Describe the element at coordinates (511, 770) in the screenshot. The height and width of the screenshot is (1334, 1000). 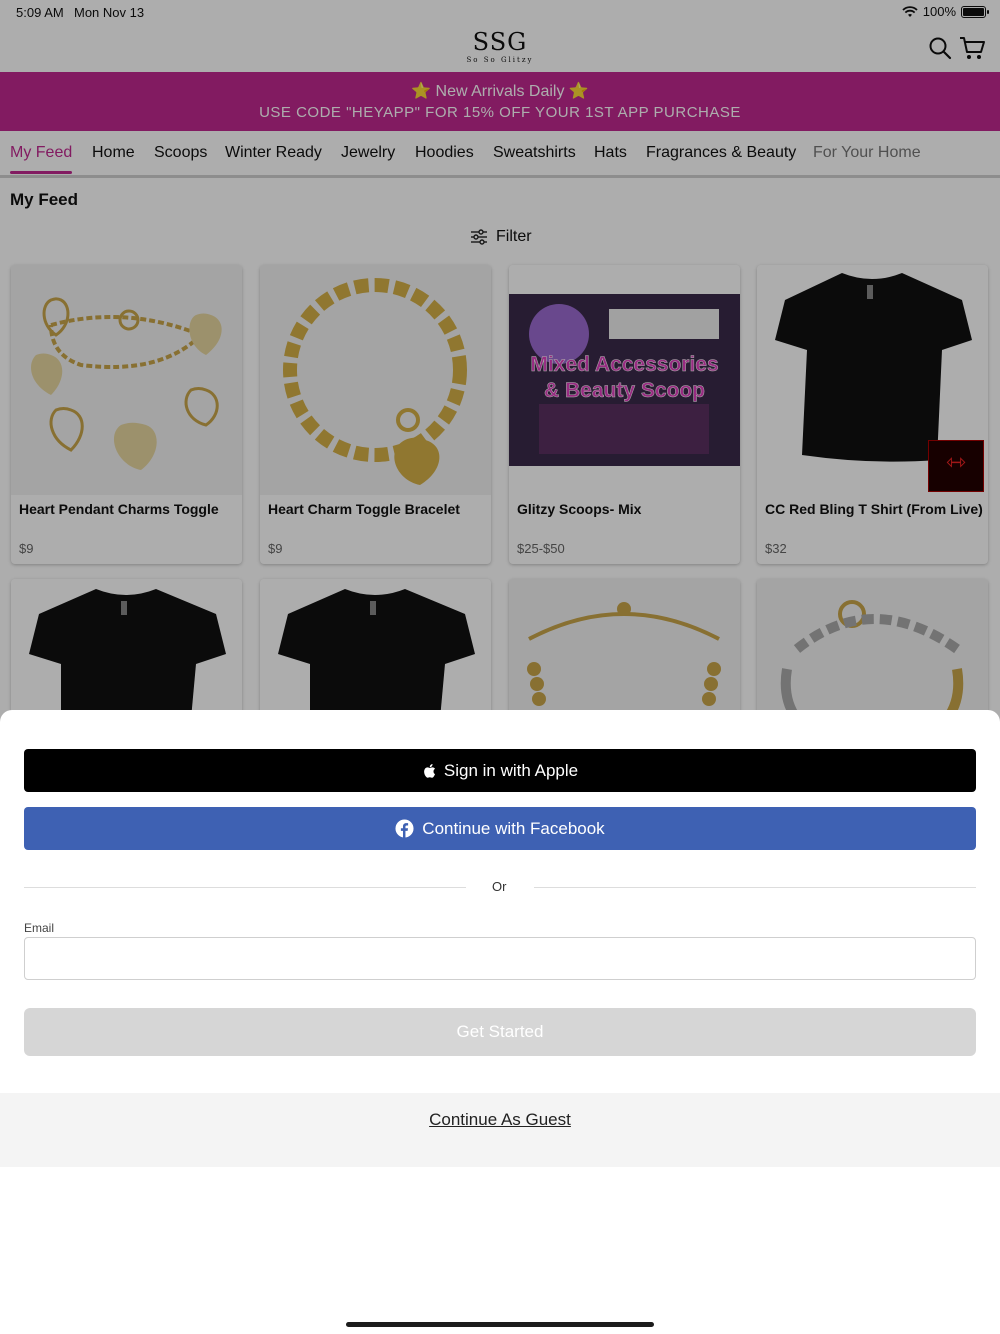
I see `apple-button-label: Sign in with Apple` at that location.